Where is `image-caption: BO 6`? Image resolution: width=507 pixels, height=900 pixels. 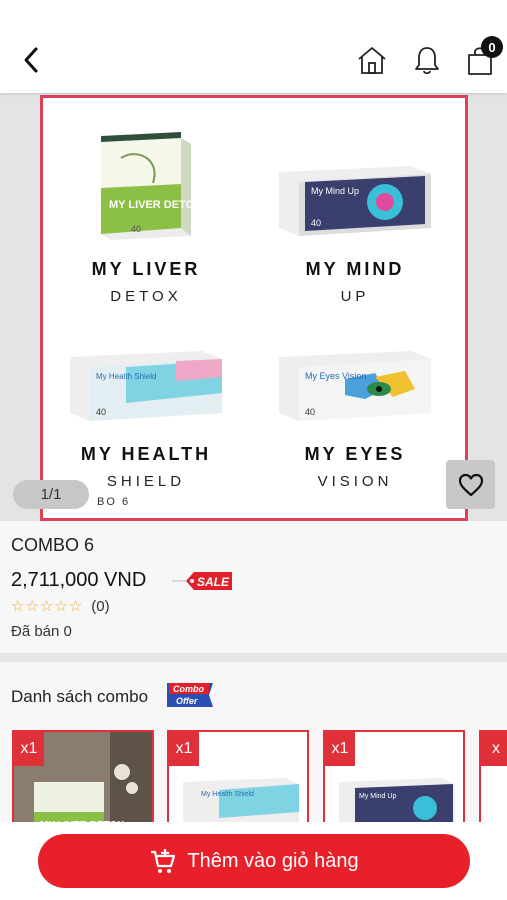 image-caption: BO 6 is located at coordinates (114, 502).